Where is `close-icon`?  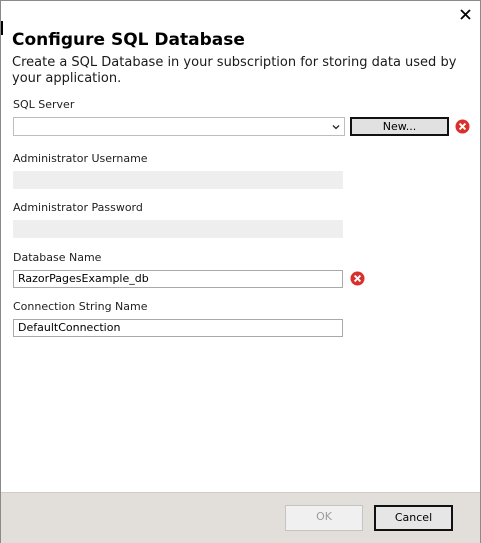 close-icon is located at coordinates (465, 14).